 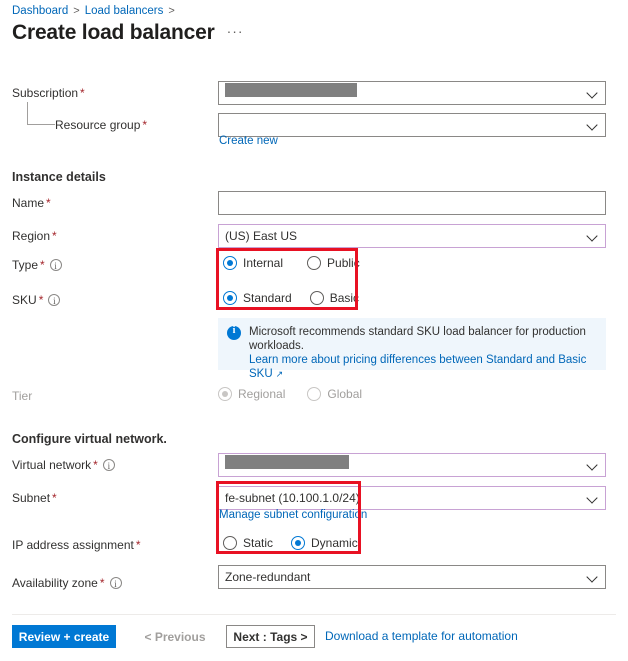 I want to click on type-option-public-label: Public, so click(x=343, y=263).